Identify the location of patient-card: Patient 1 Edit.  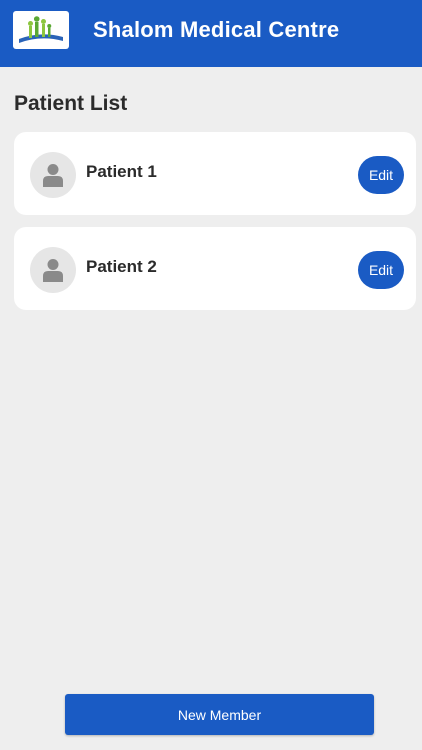
(215, 173).